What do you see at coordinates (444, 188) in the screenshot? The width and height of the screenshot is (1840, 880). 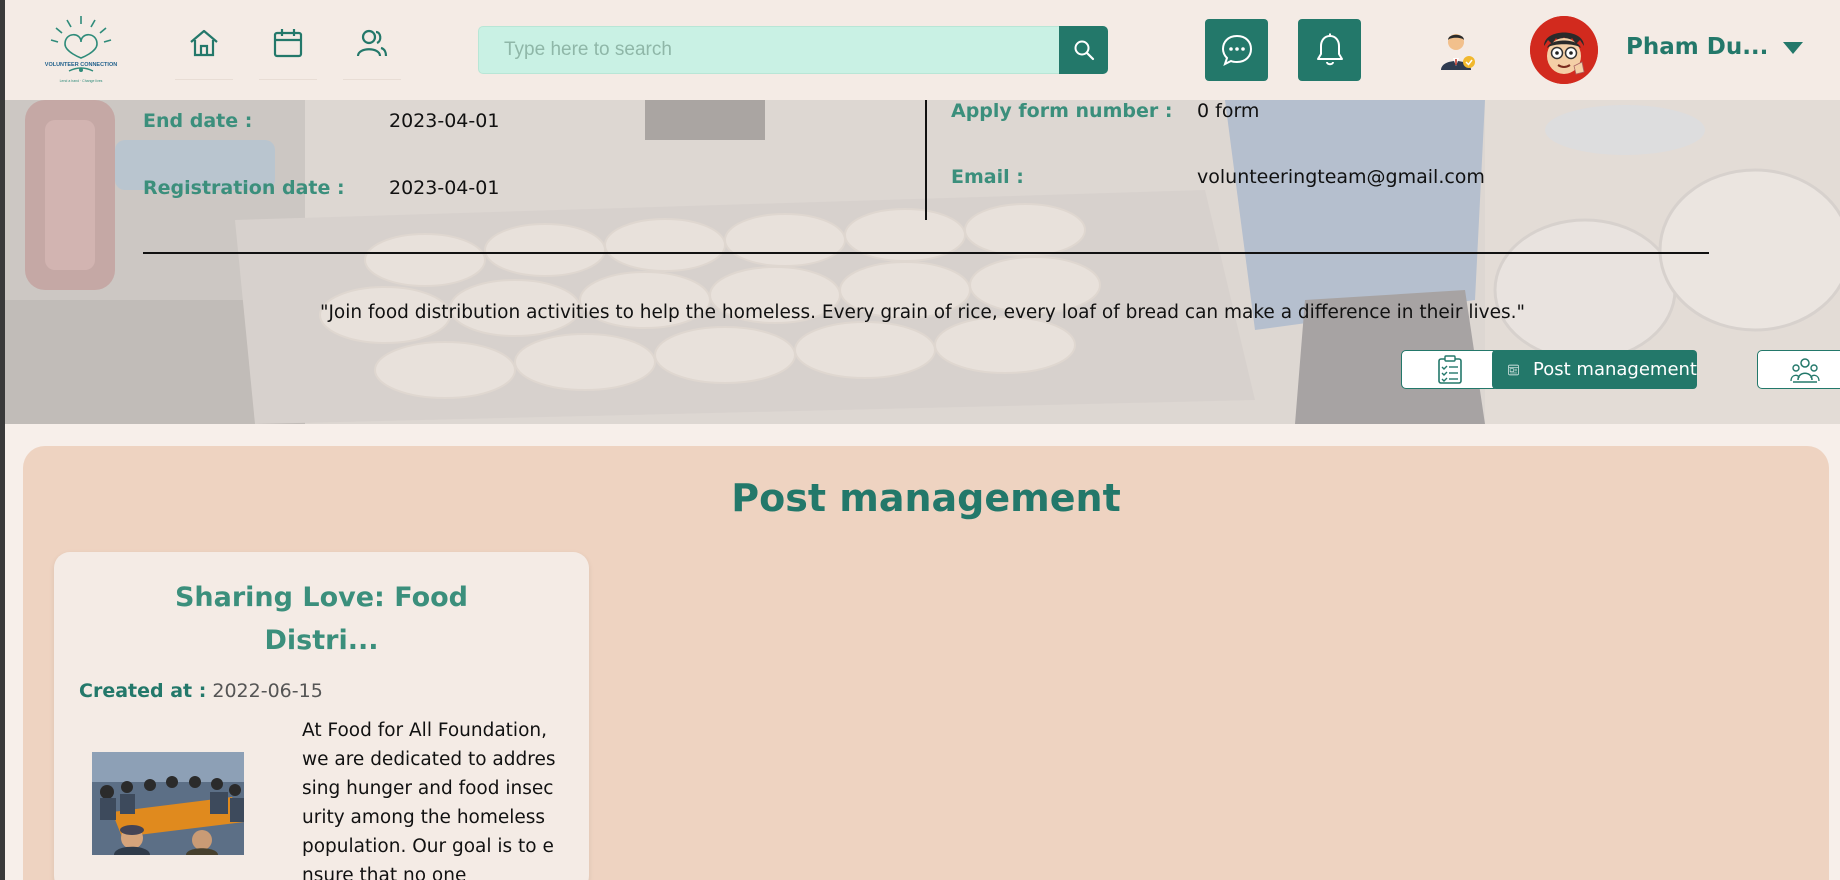 I see `registration-date-value: 2023-04-01` at bounding box center [444, 188].